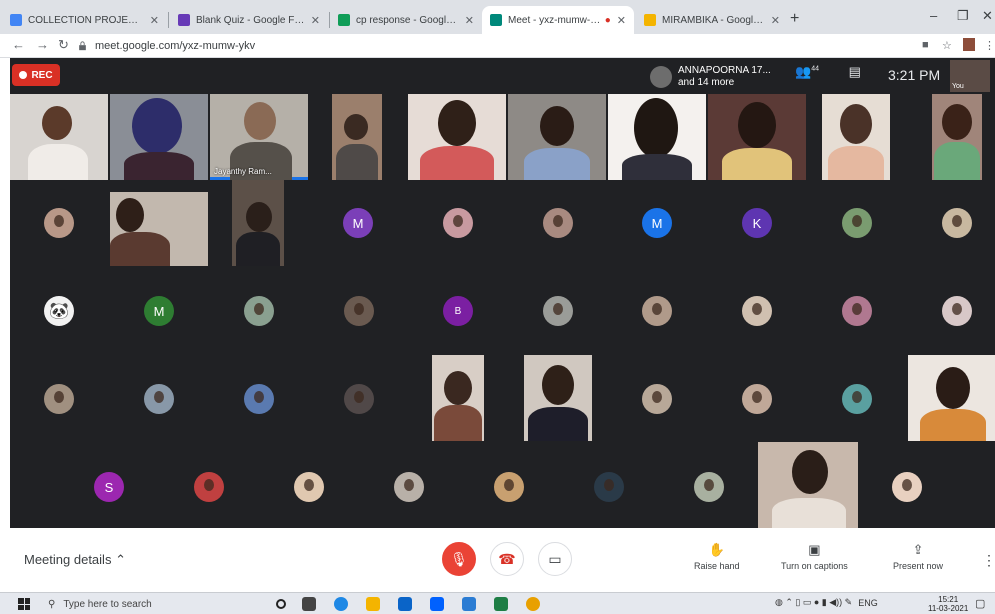  Describe the element at coordinates (533, 604) in the screenshot. I see `chrome-icon` at that location.